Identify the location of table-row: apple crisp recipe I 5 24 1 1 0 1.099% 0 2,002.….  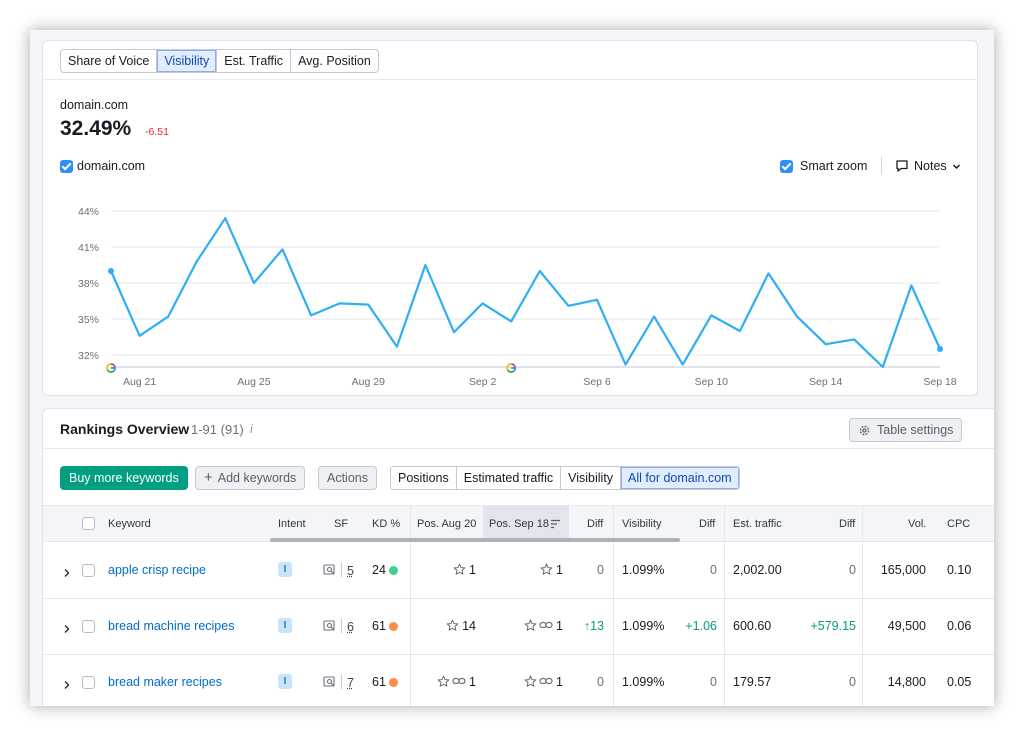
(518, 571).